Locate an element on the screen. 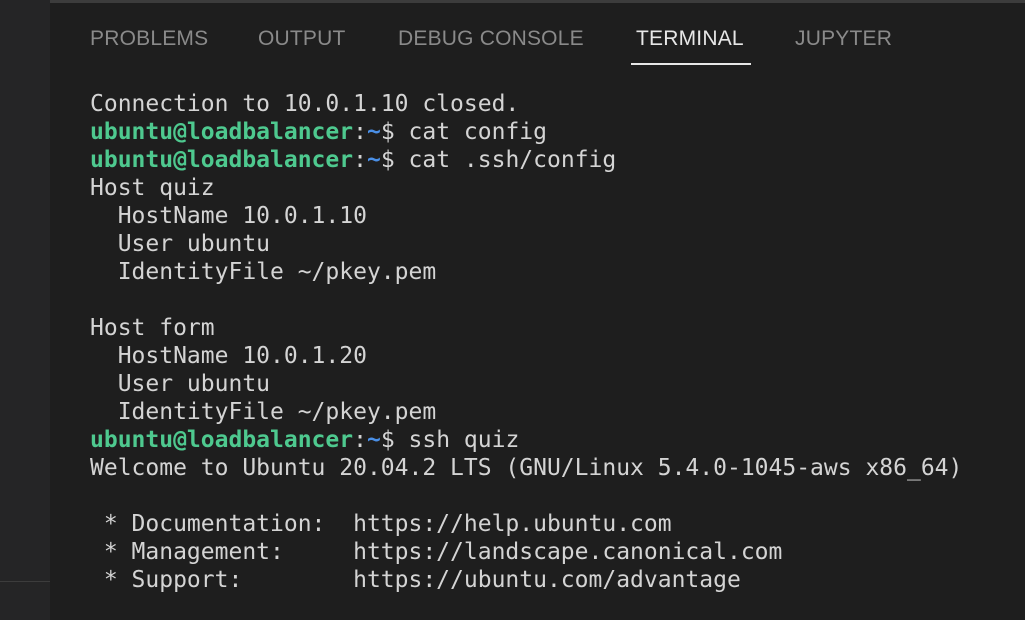  output-text: * Documentation: https://help.ubuntu.com is located at coordinates (381, 524).